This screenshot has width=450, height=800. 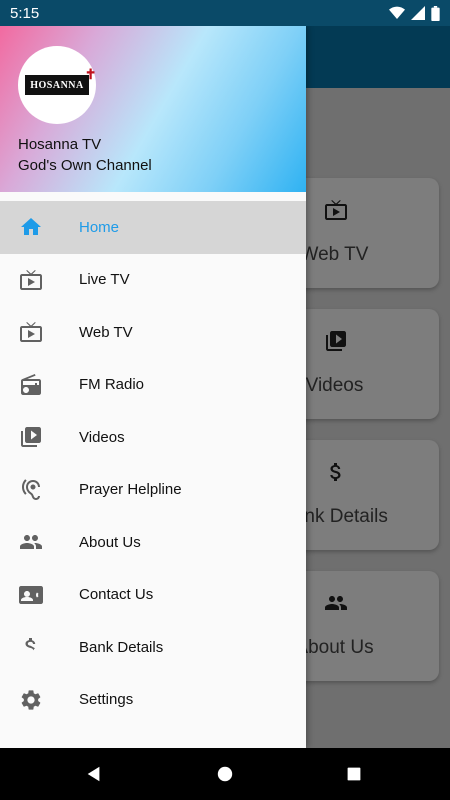 What do you see at coordinates (130, 490) in the screenshot?
I see `menu-item-label: Prayer Helpline` at bounding box center [130, 490].